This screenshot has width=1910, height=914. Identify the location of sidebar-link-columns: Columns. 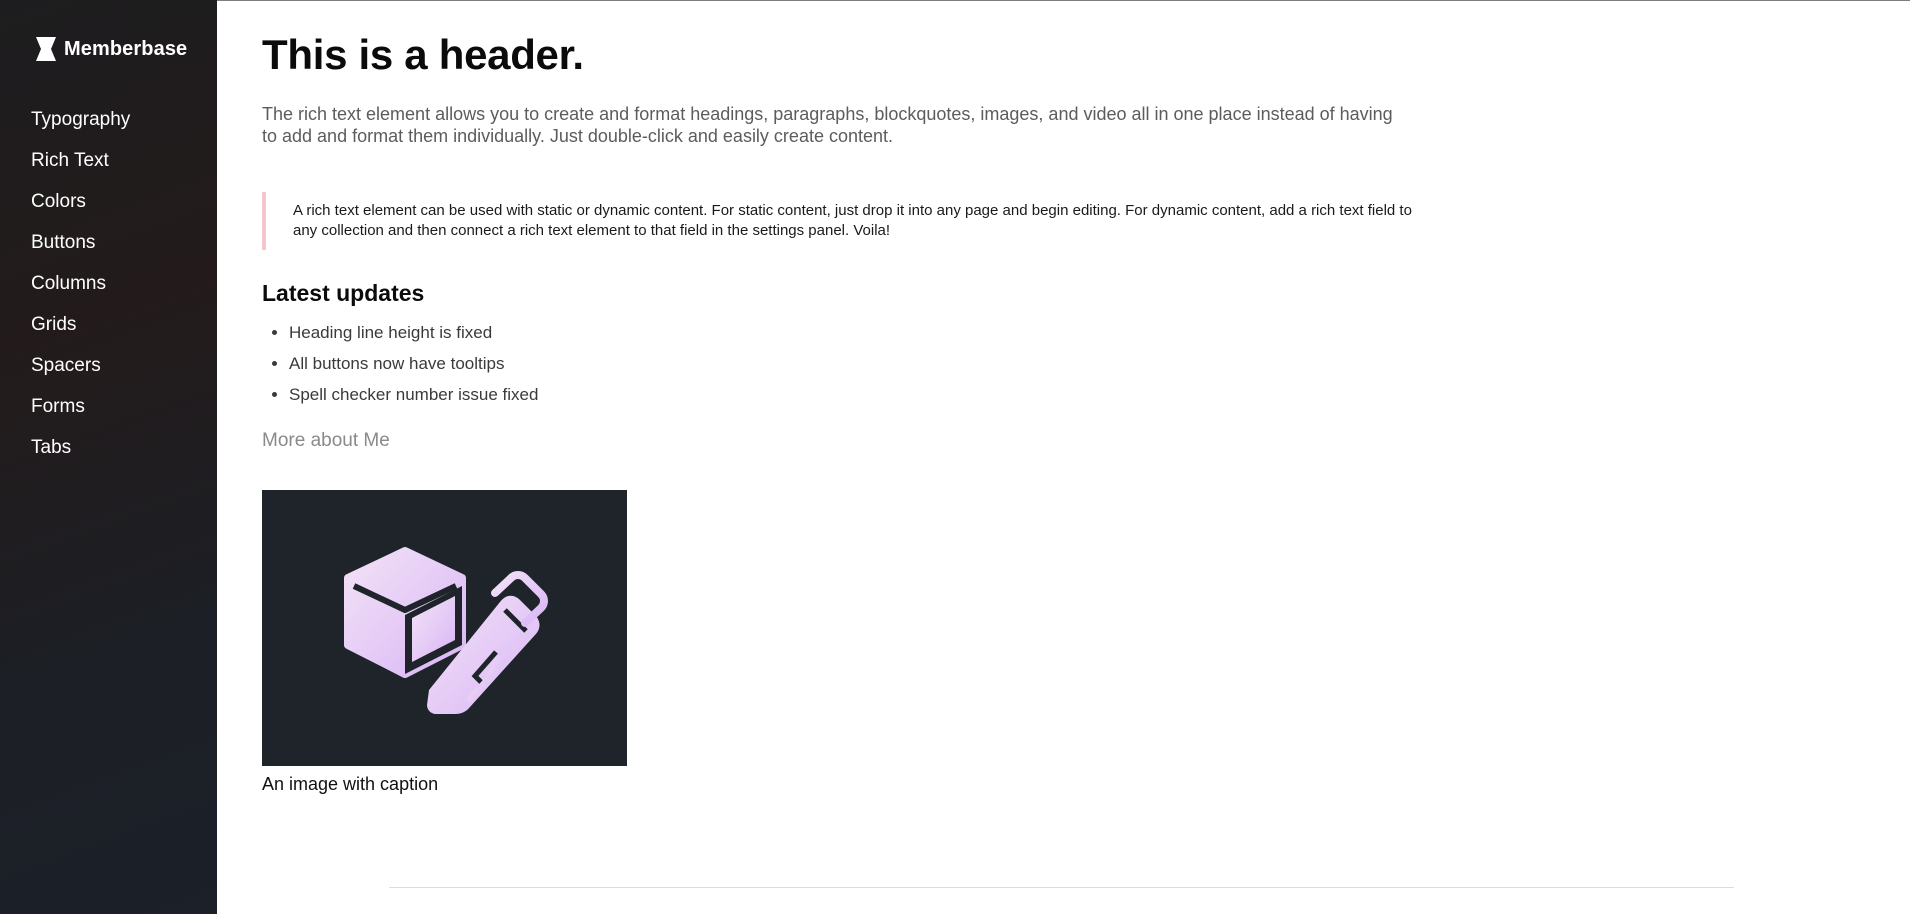
(68, 283).